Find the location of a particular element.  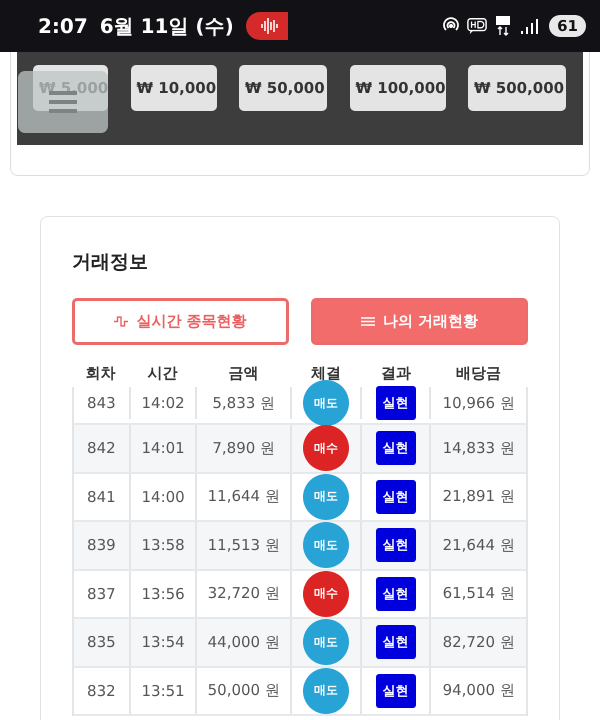

lines-icon is located at coordinates (367, 321).